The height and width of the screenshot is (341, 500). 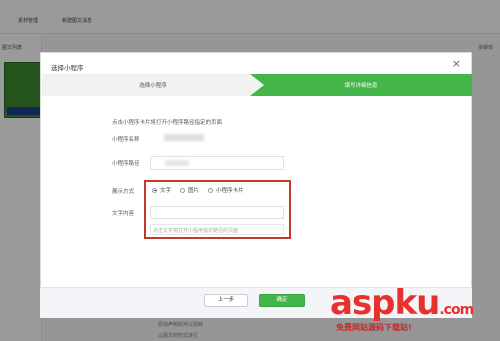 I want to click on path-input, so click(x=217, y=163).